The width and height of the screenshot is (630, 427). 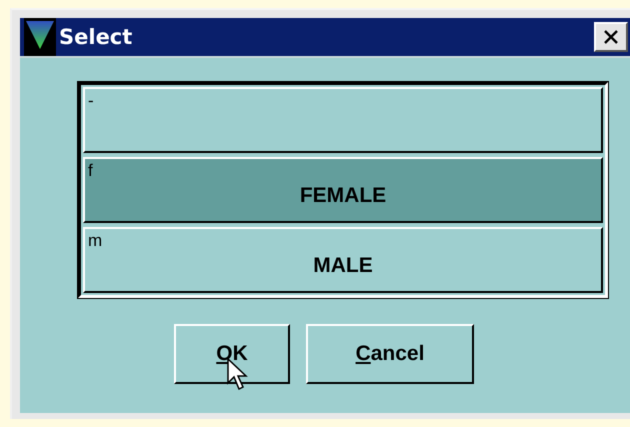 I want to click on window-title: Select, so click(x=96, y=37).